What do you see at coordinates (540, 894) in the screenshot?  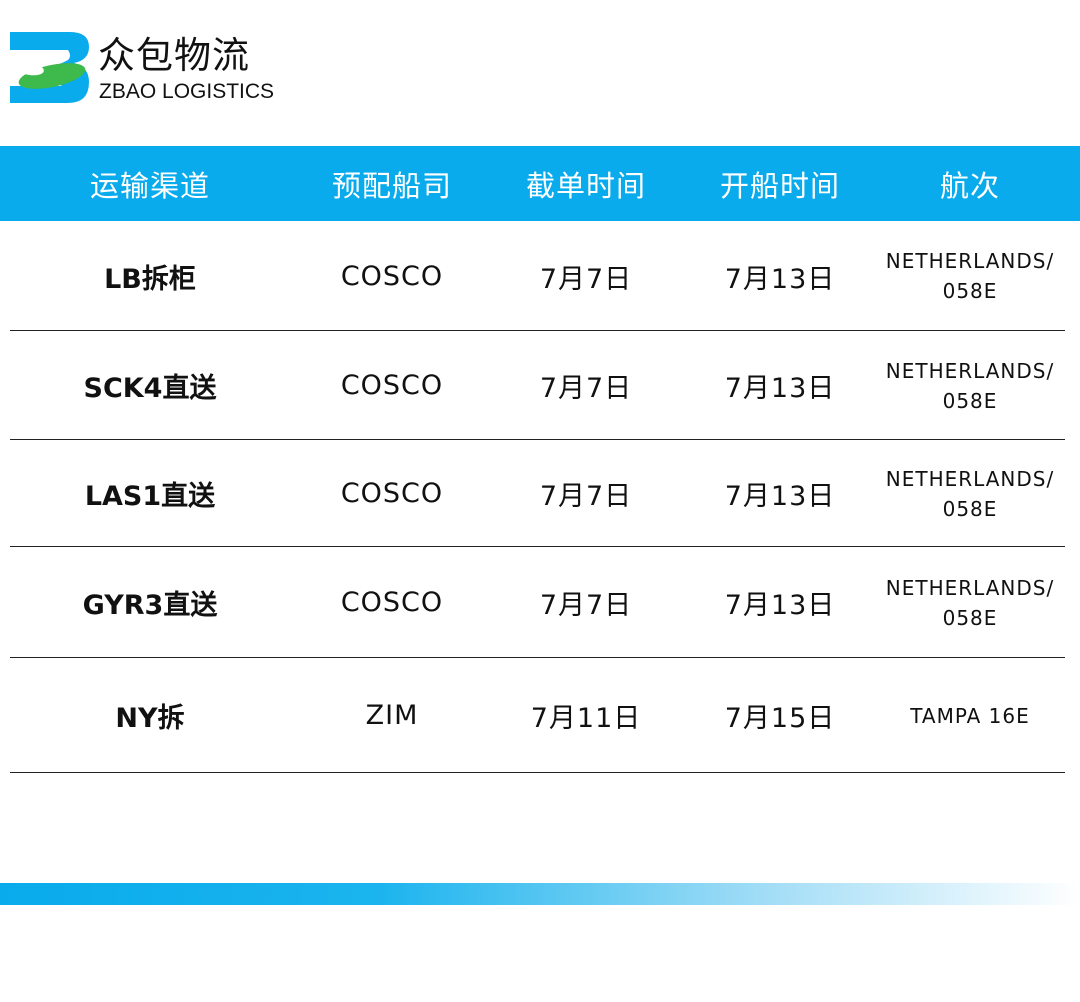 I see `decorative-gradient-bar` at bounding box center [540, 894].